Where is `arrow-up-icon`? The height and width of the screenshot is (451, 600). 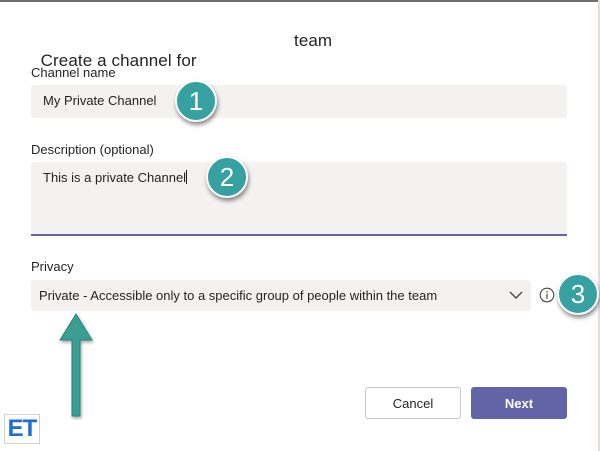
arrow-up-icon is located at coordinates (76, 365).